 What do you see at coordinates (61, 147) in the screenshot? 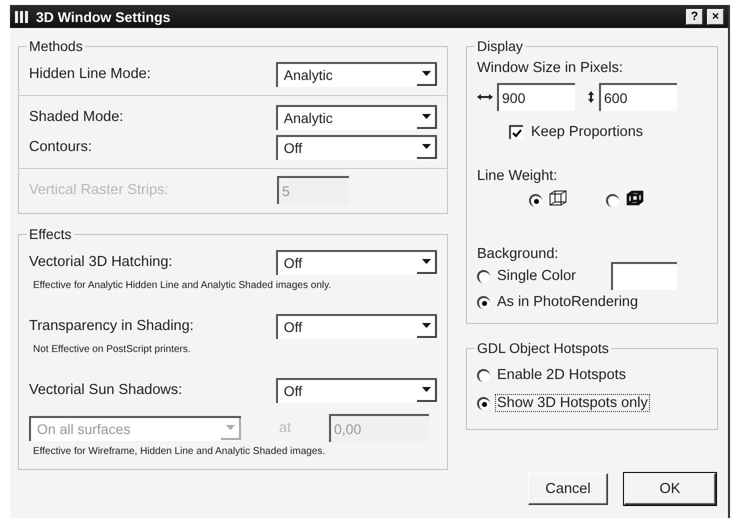
I see `field-label: Contours:` at bounding box center [61, 147].